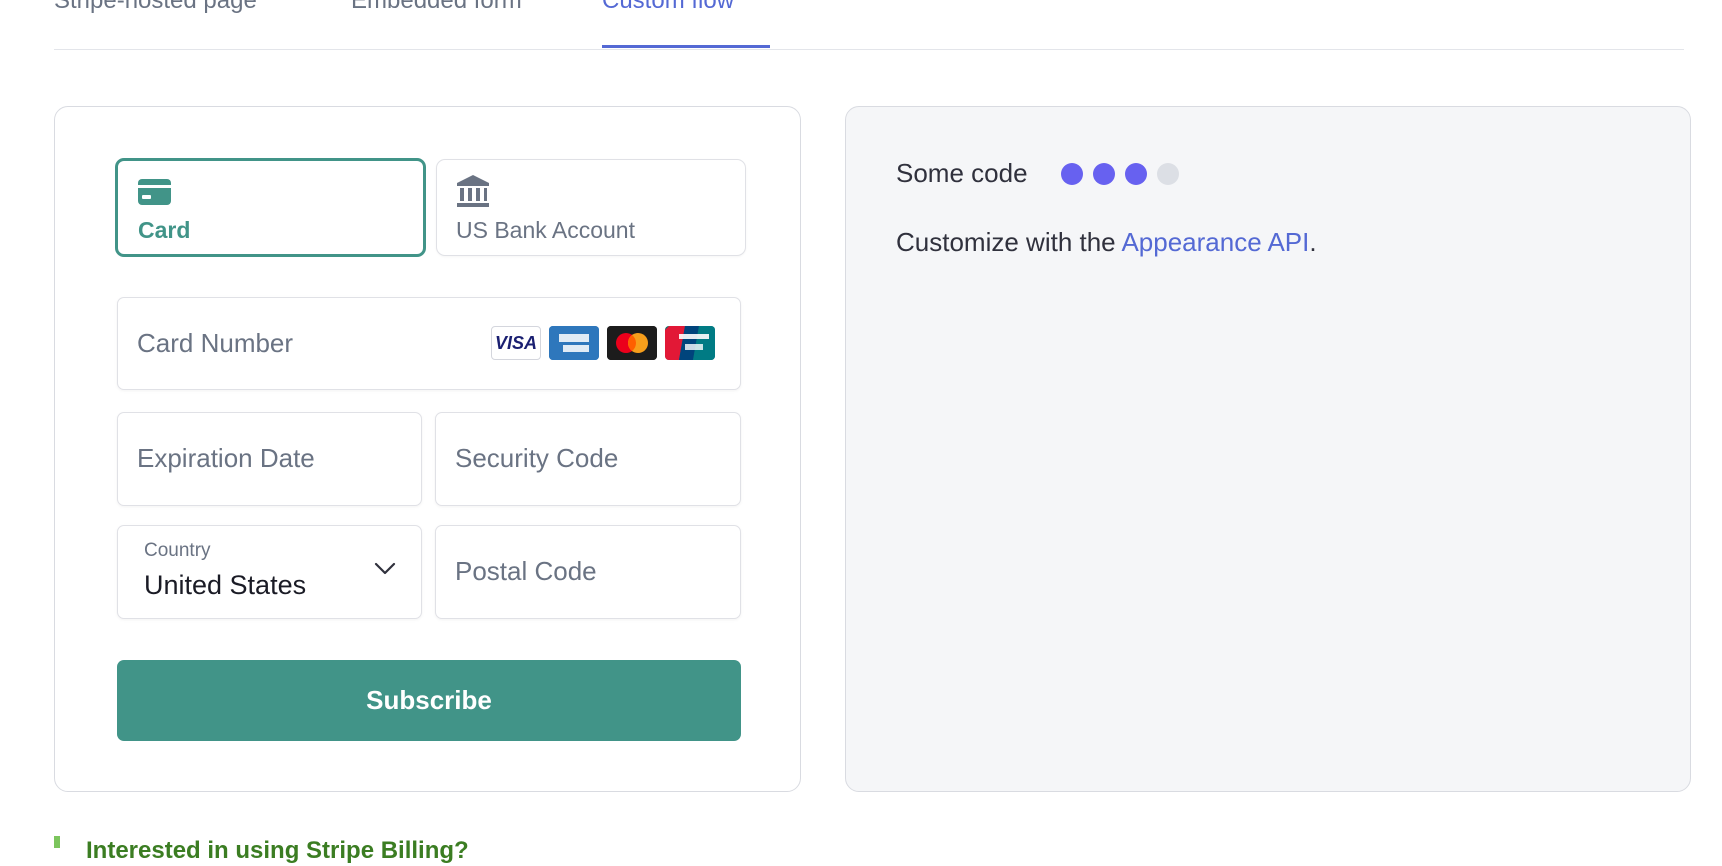 The height and width of the screenshot is (866, 1722). I want to click on payment-method-card-tab: Card, so click(270, 207).